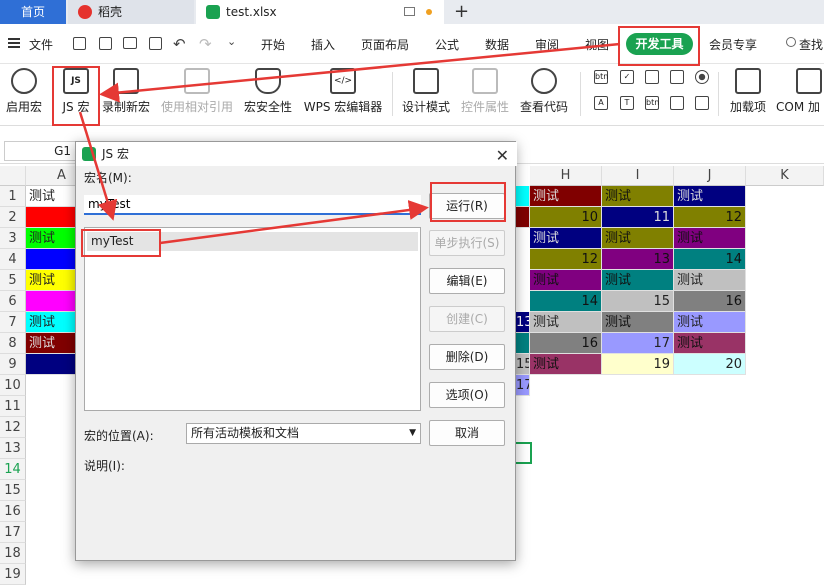  Describe the element at coordinates (197, 91) in the screenshot. I see `relative-ref-button: 使用相对引用` at that location.